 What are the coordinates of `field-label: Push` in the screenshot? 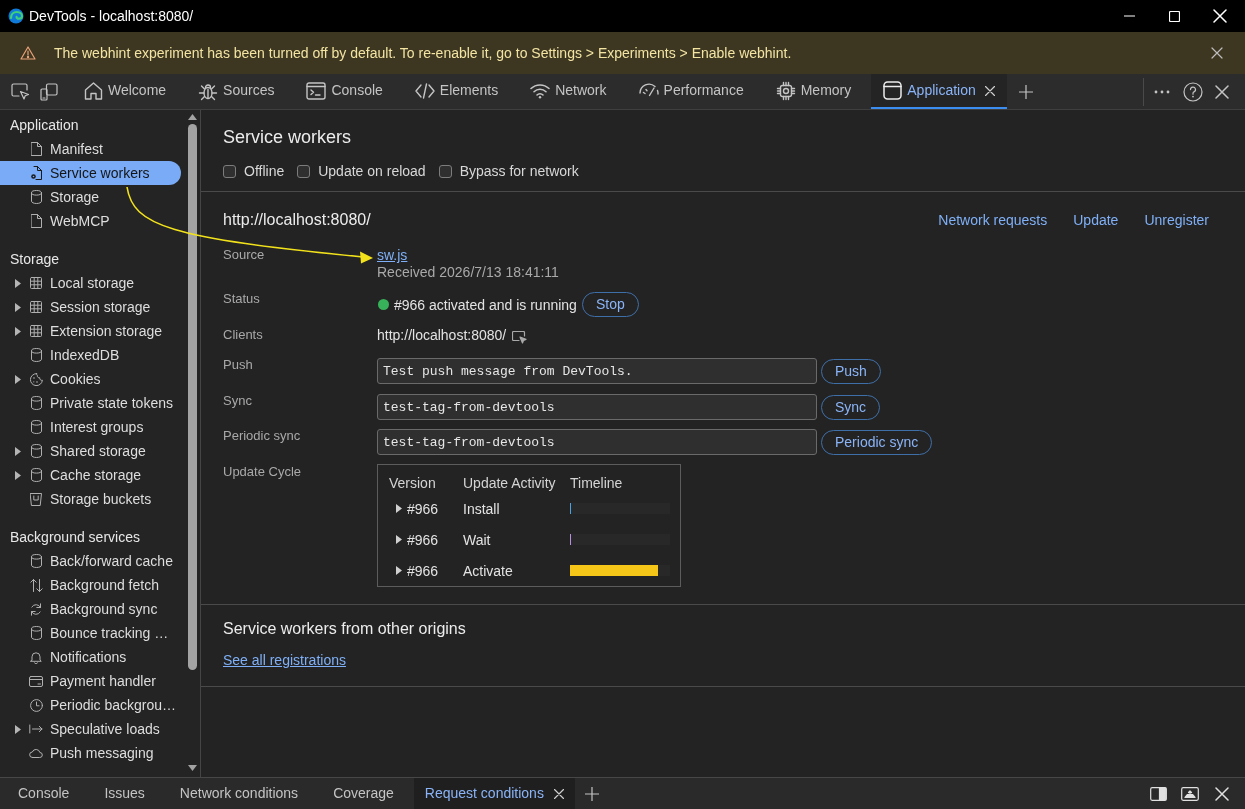 It's located at (238, 365).